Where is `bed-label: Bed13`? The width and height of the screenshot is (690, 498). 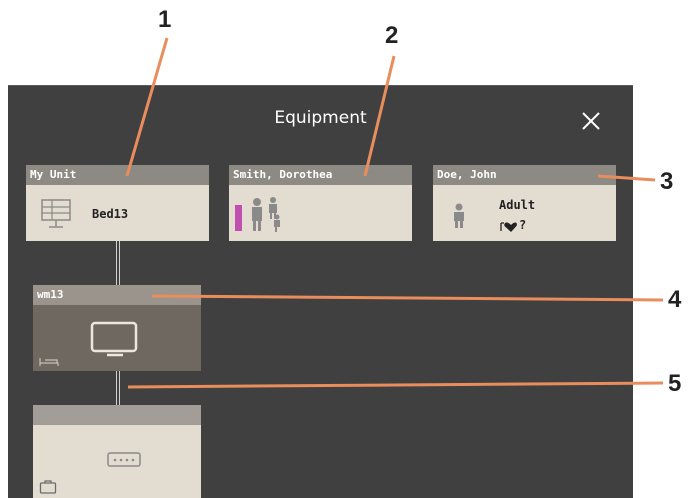 bed-label: Bed13 is located at coordinates (110, 214).